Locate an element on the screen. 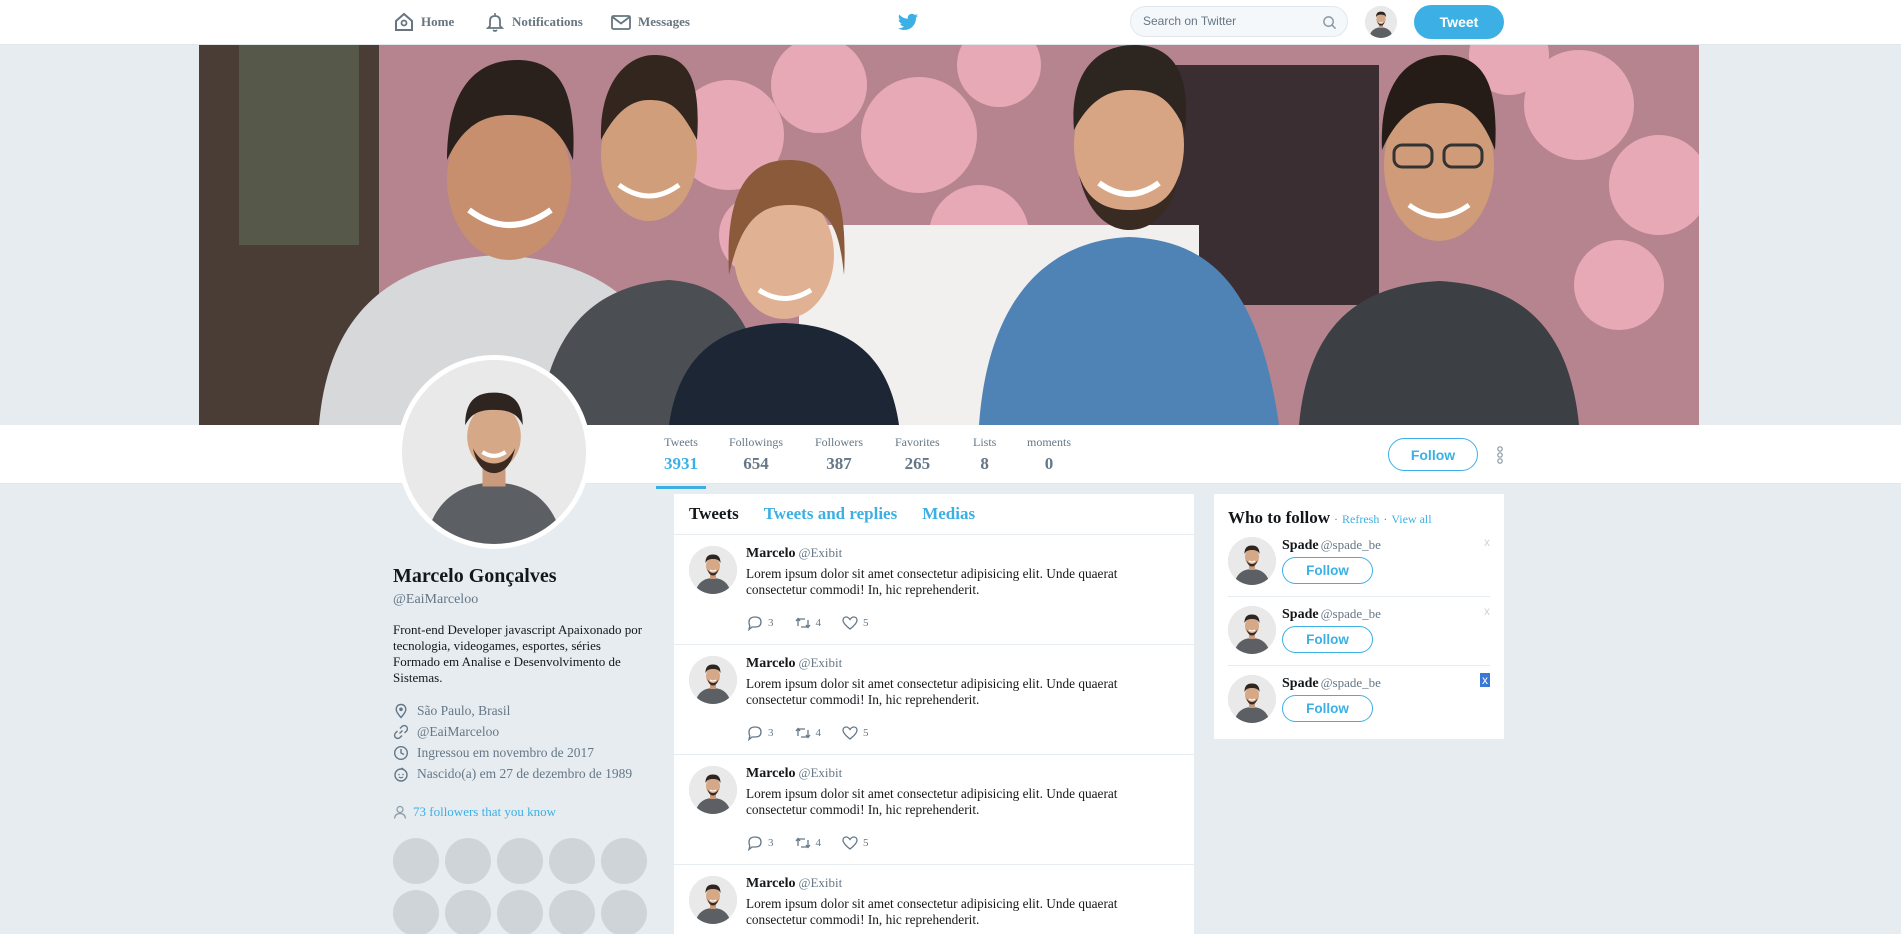 This screenshot has width=1901, height=934. twitter-bird-icon is located at coordinates (908, 22).